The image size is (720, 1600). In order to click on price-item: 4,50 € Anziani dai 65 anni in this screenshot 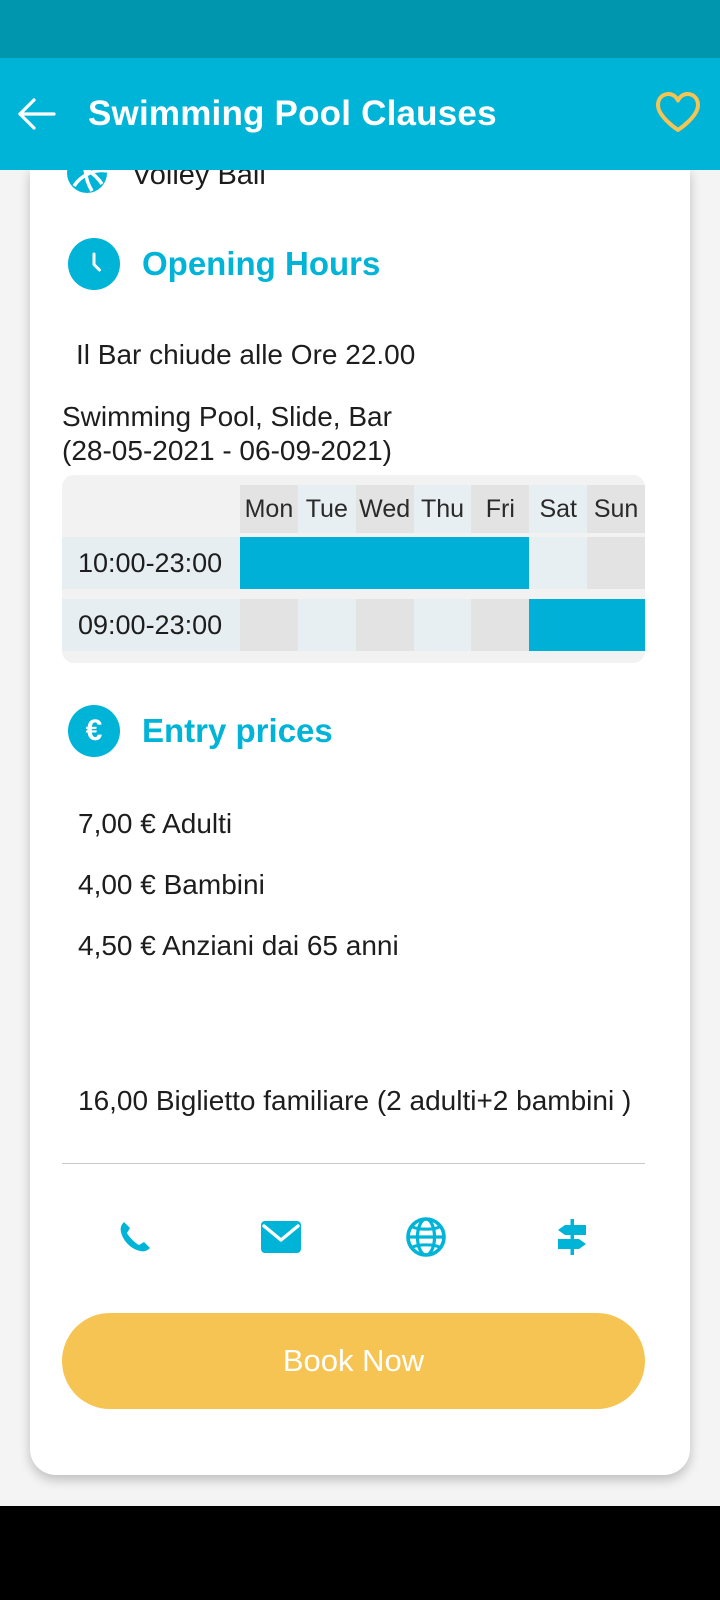, I will do `click(238, 945)`.